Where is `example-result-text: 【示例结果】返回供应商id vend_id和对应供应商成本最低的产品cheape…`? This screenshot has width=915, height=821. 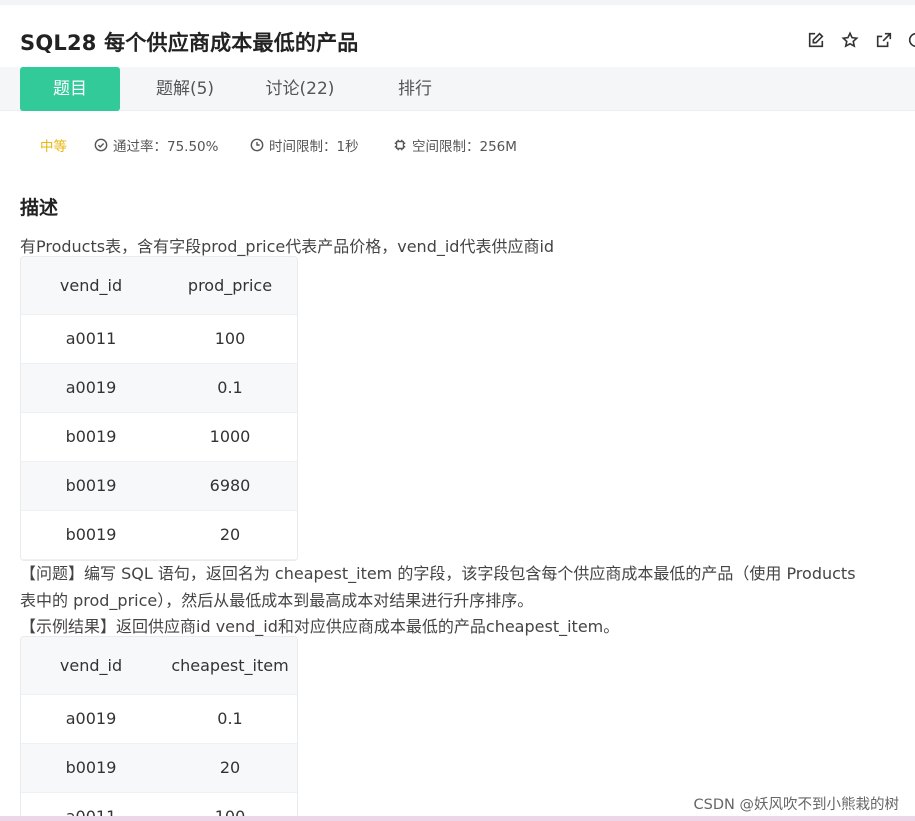 example-result-text: 【示例结果】返回供应商id vend_id和对应供应商成本最低的产品cheape… is located at coordinates (320, 626).